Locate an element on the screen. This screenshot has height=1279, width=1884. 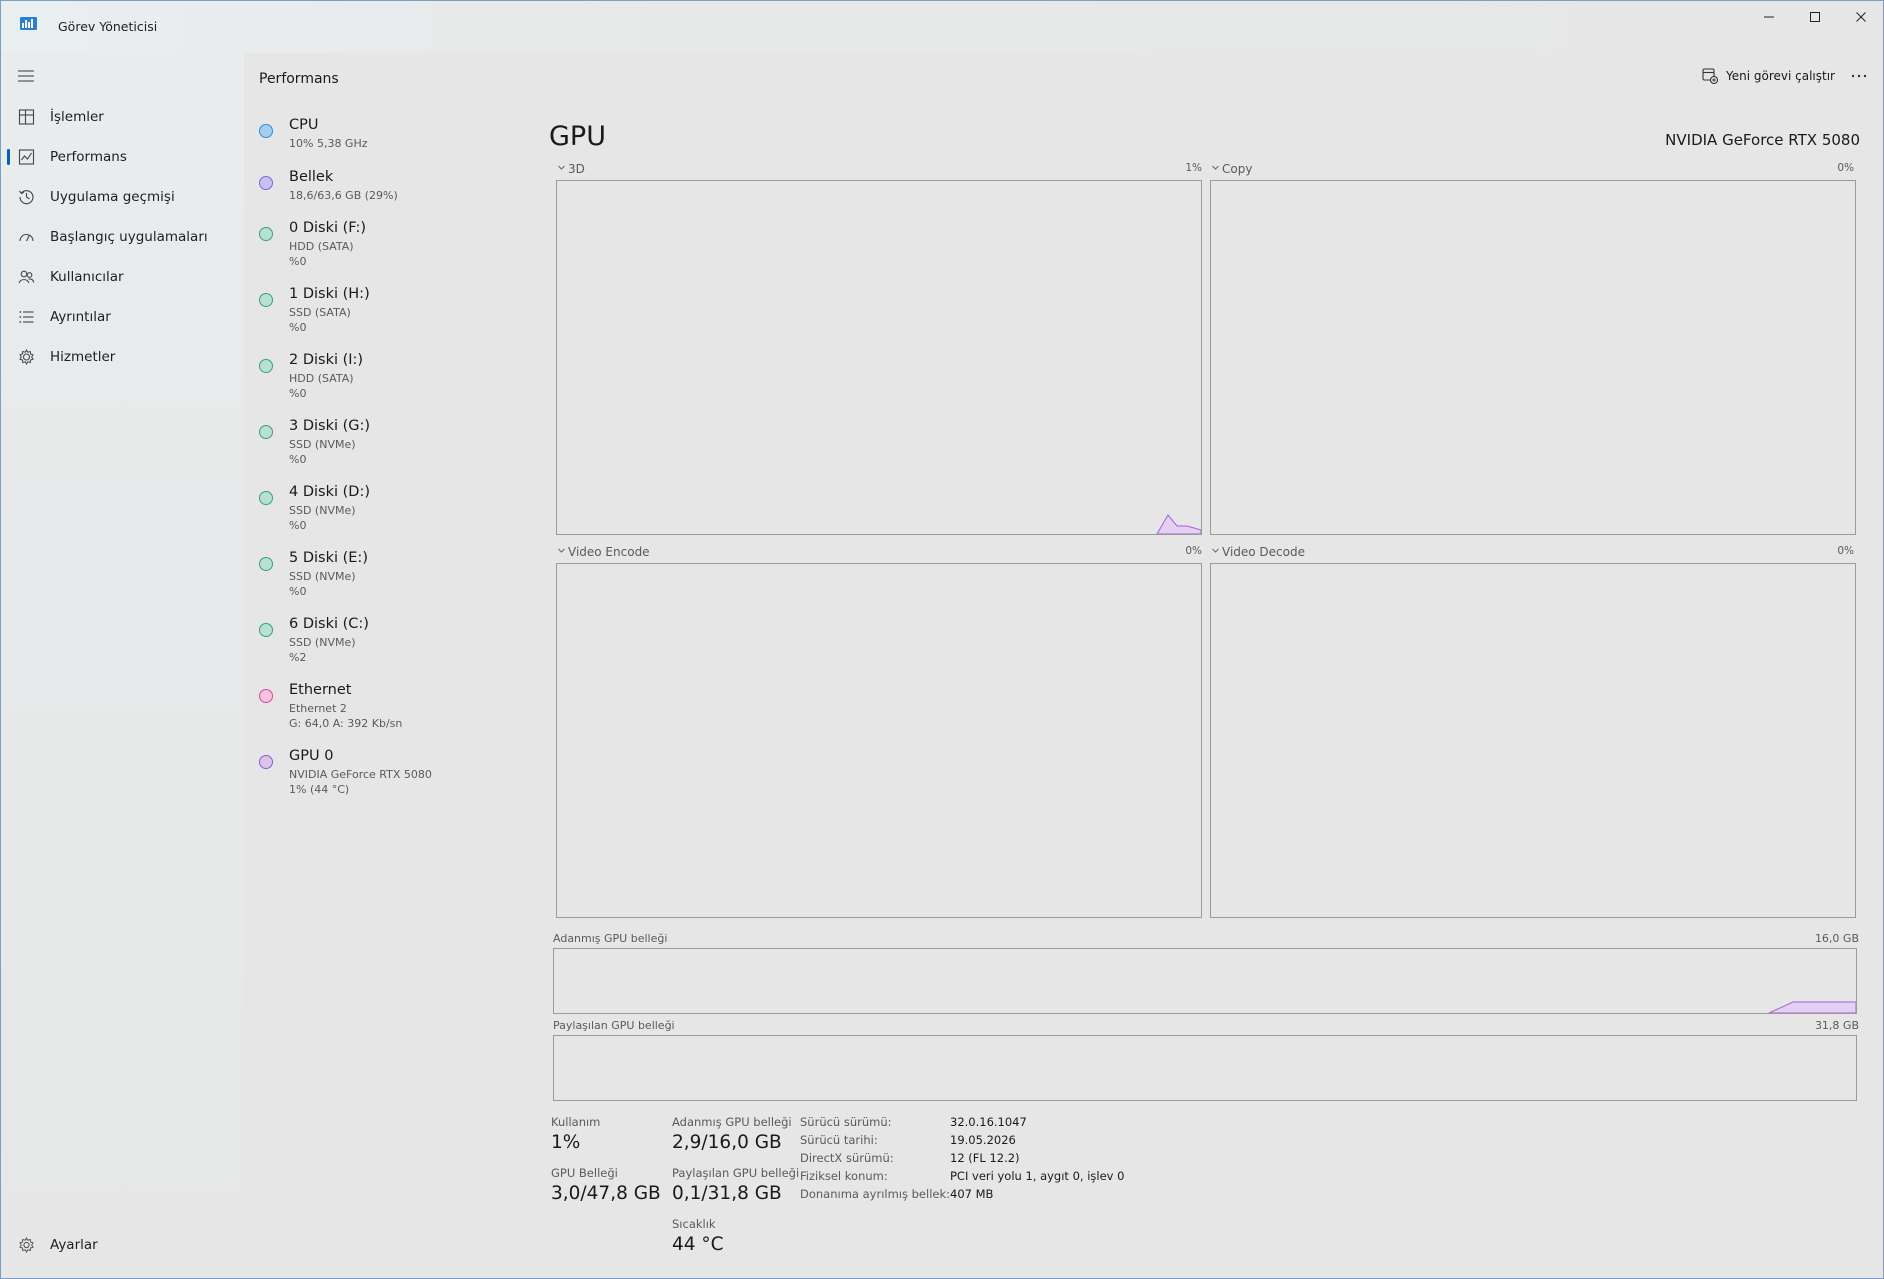
processes-icon is located at coordinates (26, 117).